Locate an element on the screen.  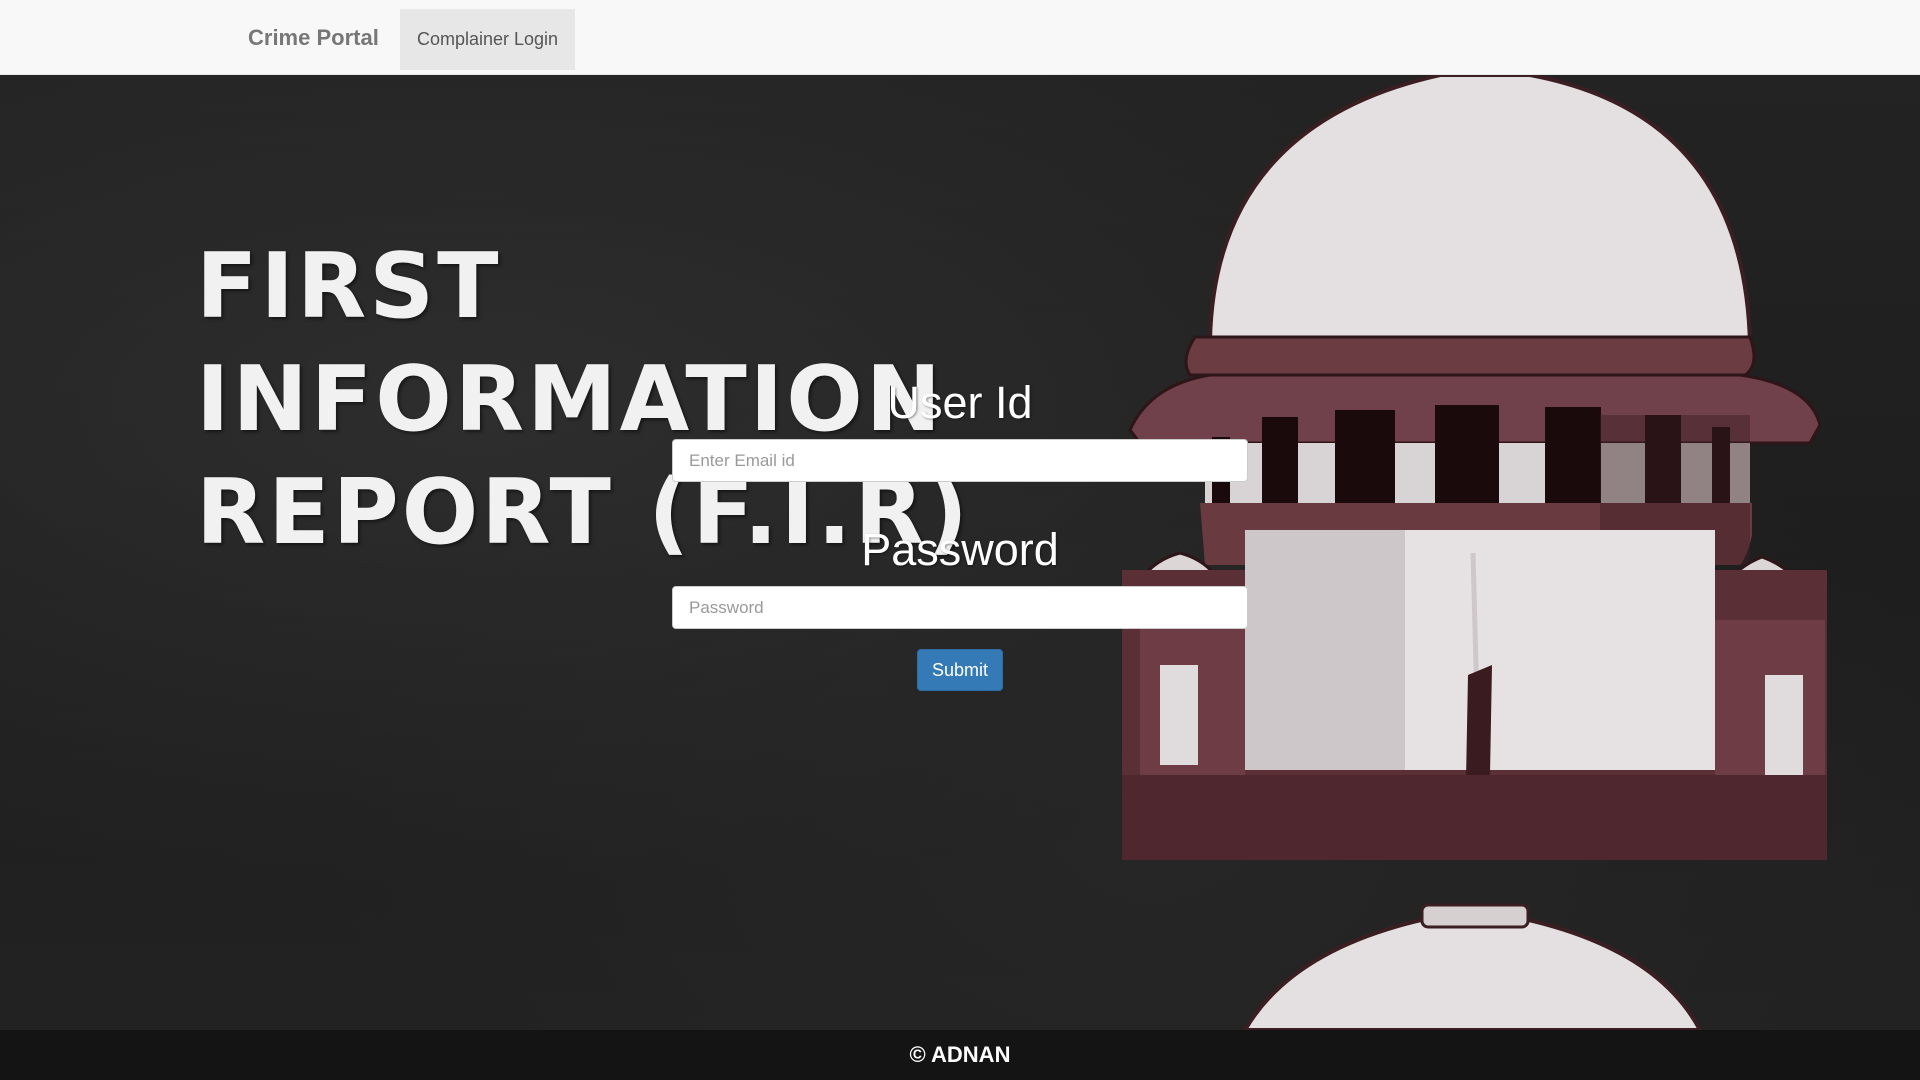
user-id-label: User Id is located at coordinates (960, 402).